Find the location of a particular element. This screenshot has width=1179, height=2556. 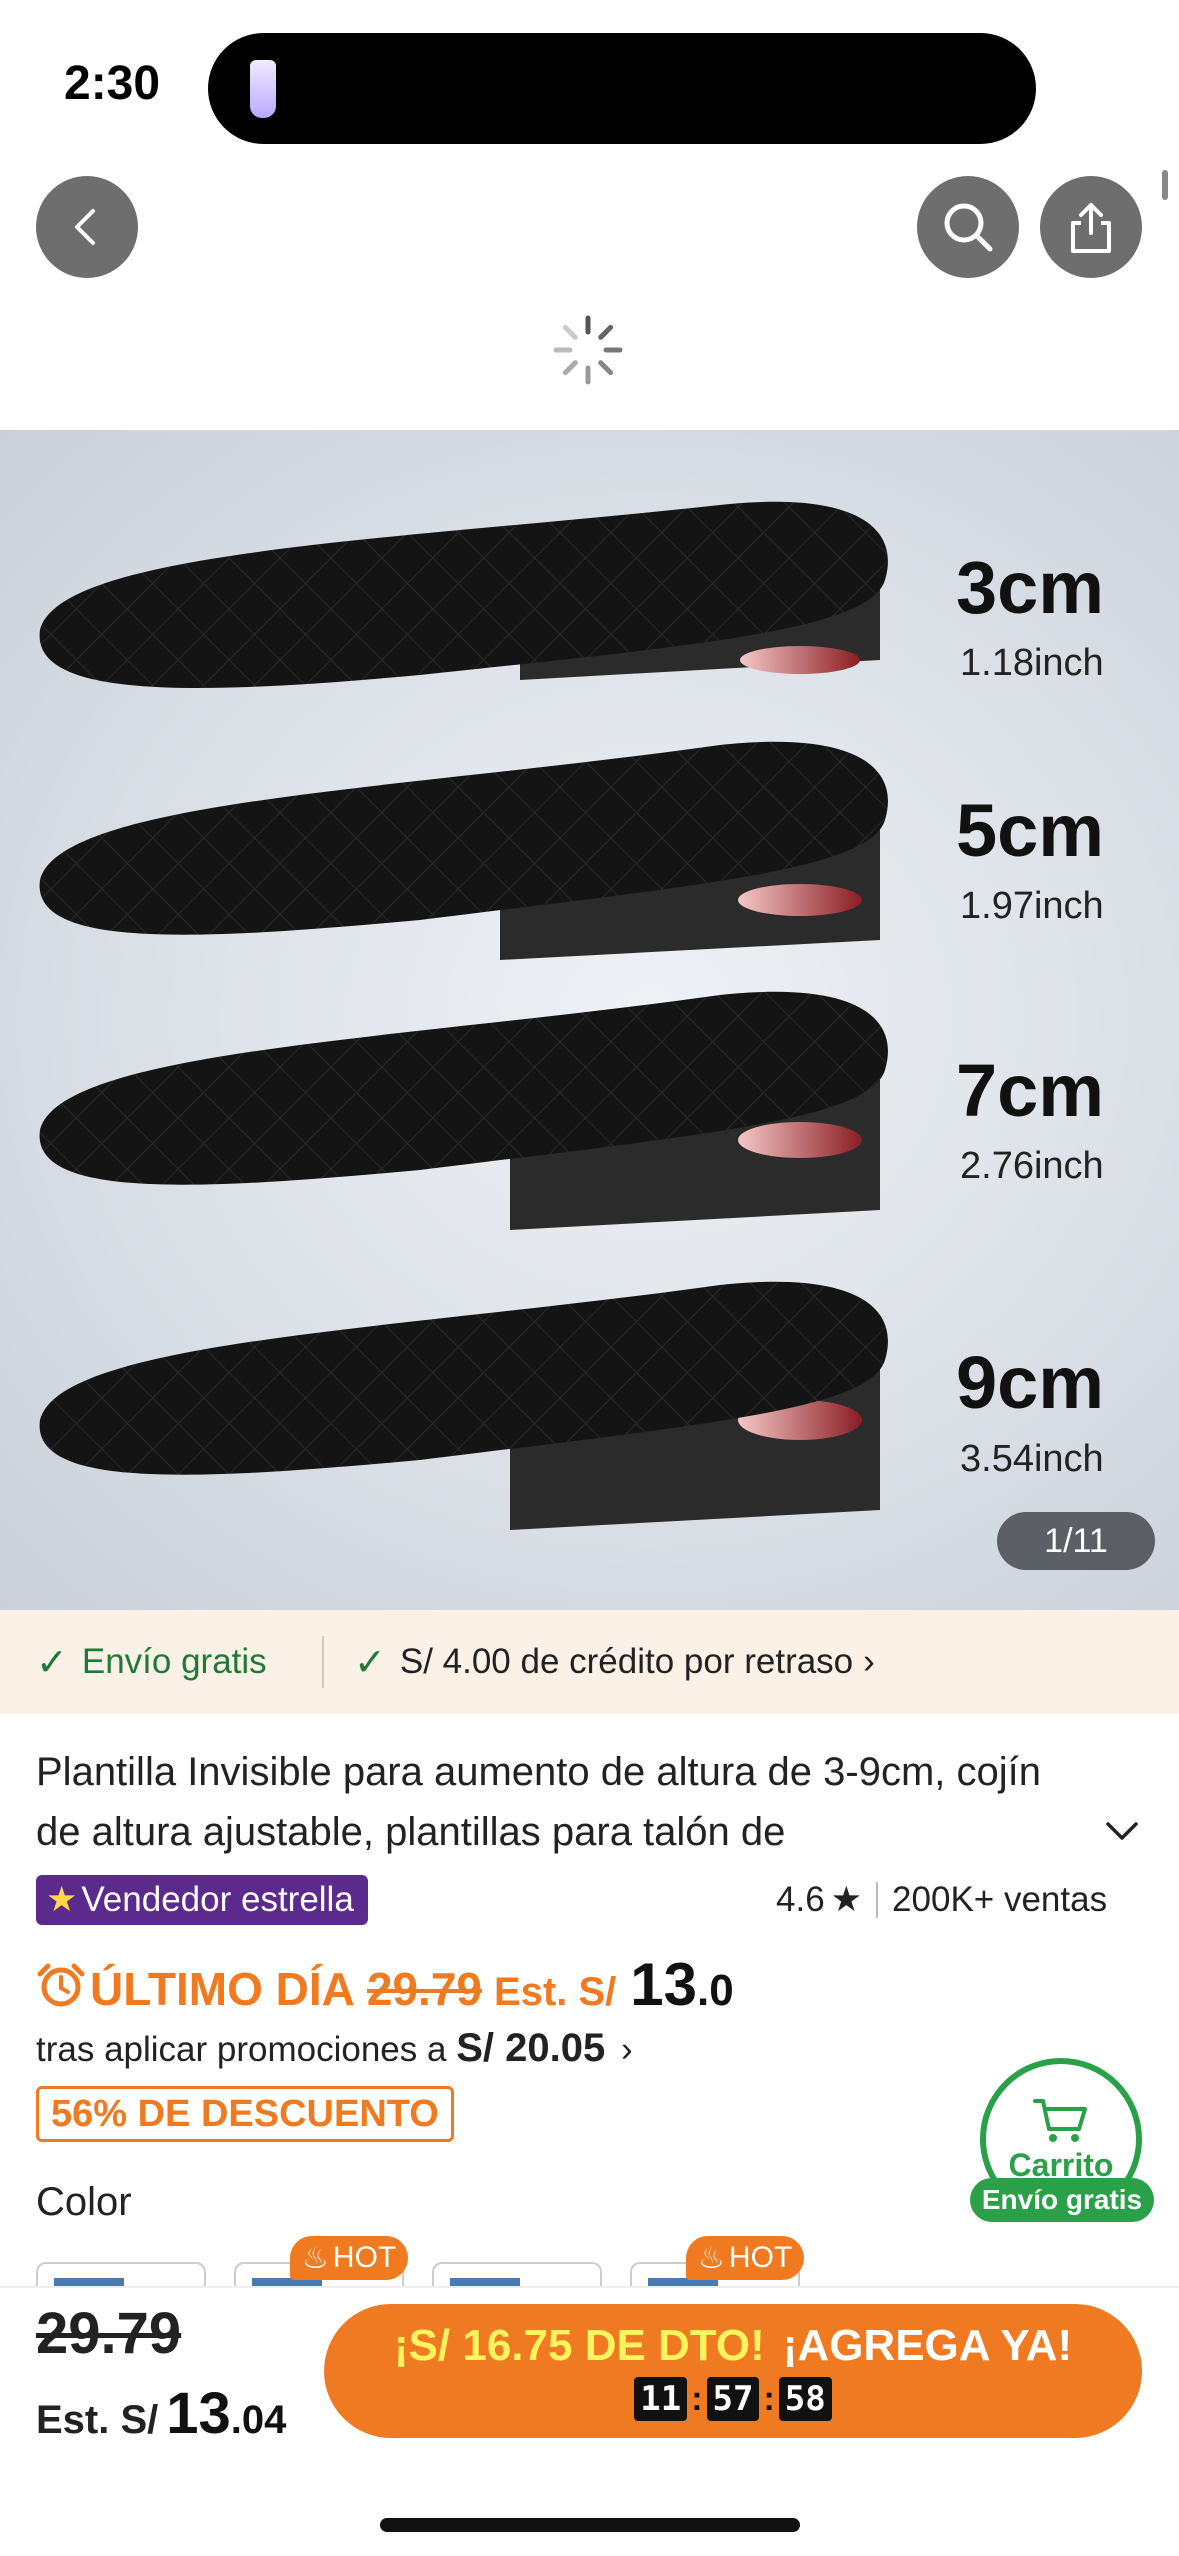

rating-value: 4.6 is located at coordinates (800, 1899).